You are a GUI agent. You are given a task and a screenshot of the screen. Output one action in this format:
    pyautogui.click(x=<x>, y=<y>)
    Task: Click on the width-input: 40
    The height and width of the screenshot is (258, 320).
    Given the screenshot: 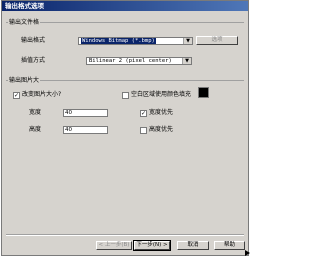 What is the action you would take?
    pyautogui.click(x=85, y=113)
    